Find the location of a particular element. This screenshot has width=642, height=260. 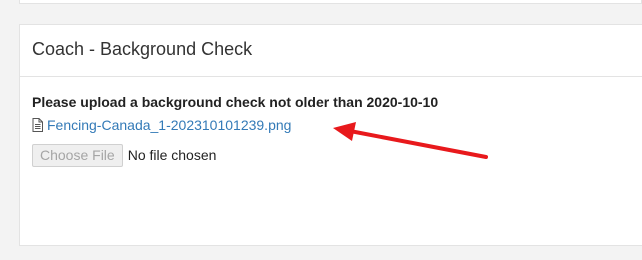

choose-file-button: Choose File is located at coordinates (77, 155).